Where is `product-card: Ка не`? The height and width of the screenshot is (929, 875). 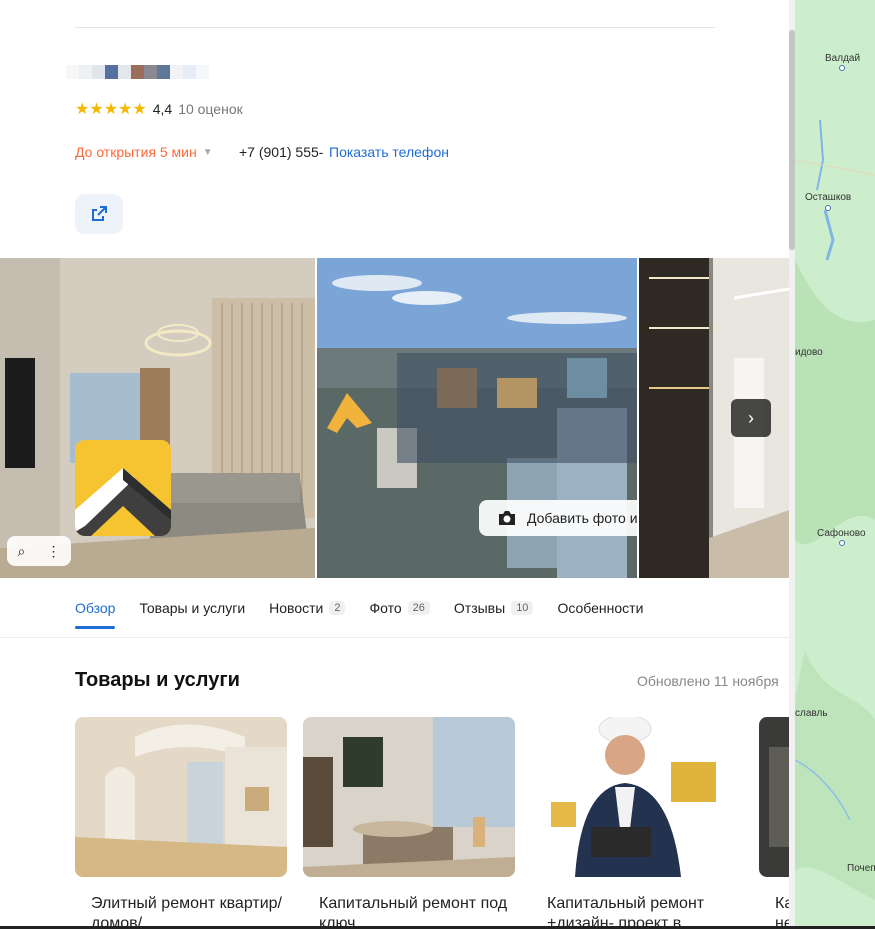 product-card: Ка не is located at coordinates (774, 823).